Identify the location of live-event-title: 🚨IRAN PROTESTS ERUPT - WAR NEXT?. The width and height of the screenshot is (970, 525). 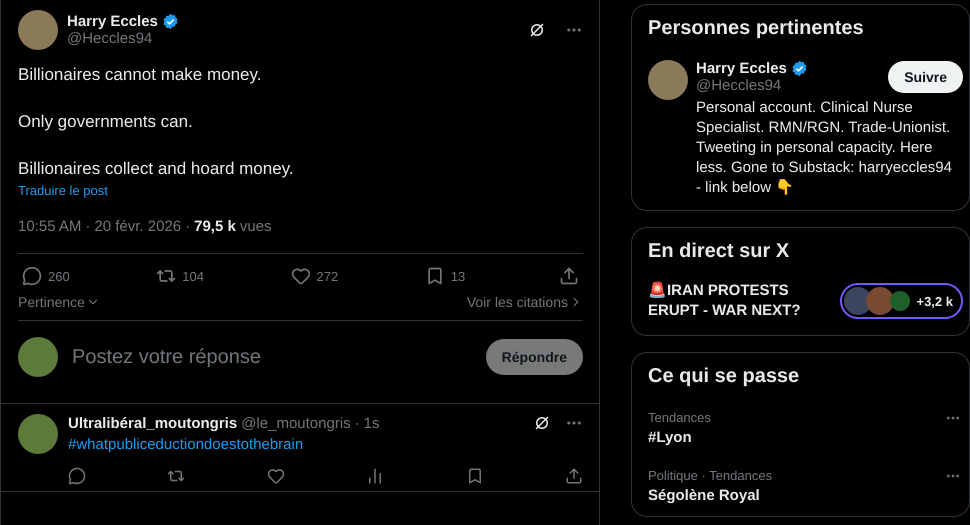
(733, 301).